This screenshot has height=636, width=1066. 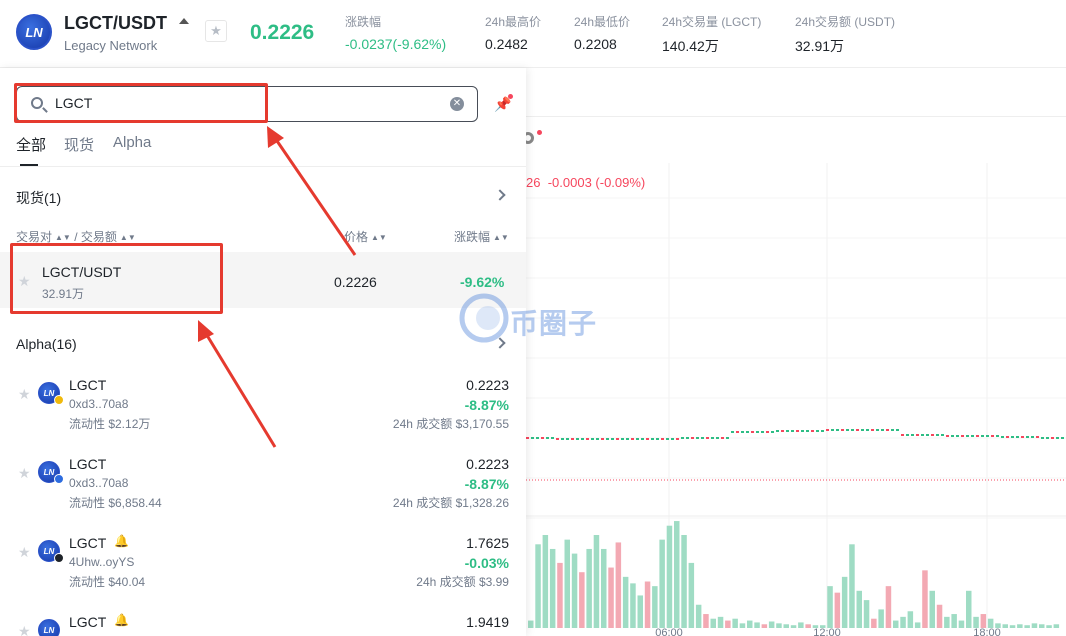 What do you see at coordinates (533, 182) in the screenshot?
I see `ohlc-prefix: 26` at bounding box center [533, 182].